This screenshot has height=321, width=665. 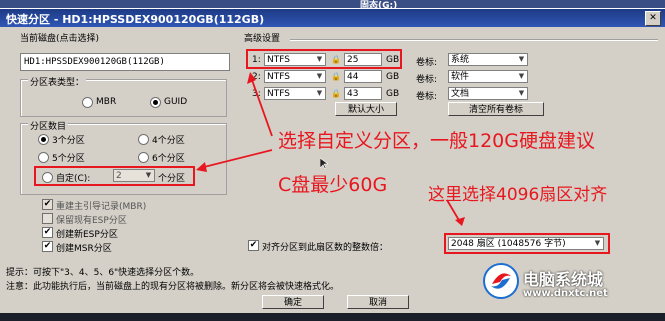 What do you see at coordinates (453, 211) in the screenshot?
I see `arrow-to-align` at bounding box center [453, 211].